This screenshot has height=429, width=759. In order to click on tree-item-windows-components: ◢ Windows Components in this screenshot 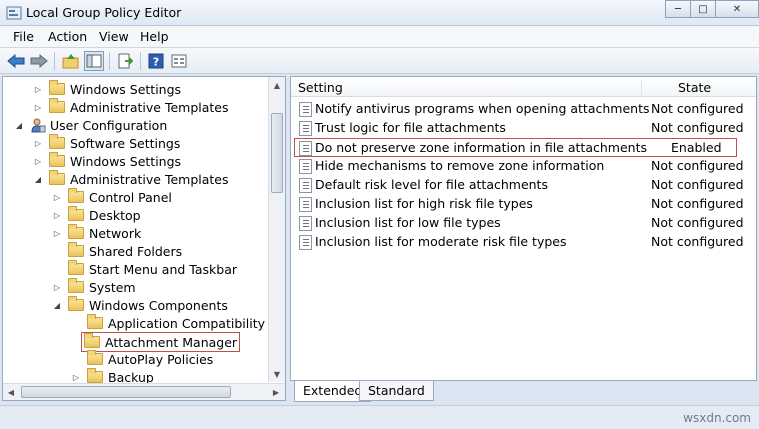, I will do `click(140, 305)`.